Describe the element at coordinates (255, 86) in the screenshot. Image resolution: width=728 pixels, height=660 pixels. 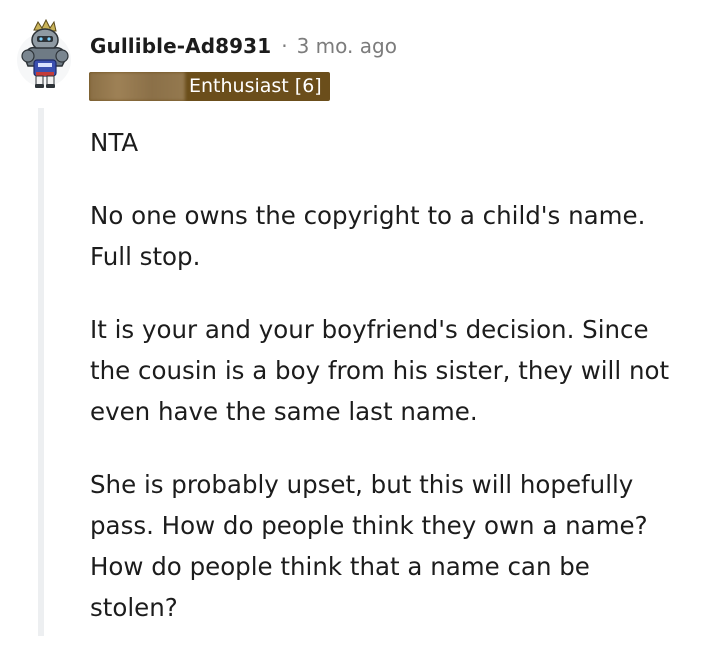
I see `flair-text: Enthusiast [6]` at that location.